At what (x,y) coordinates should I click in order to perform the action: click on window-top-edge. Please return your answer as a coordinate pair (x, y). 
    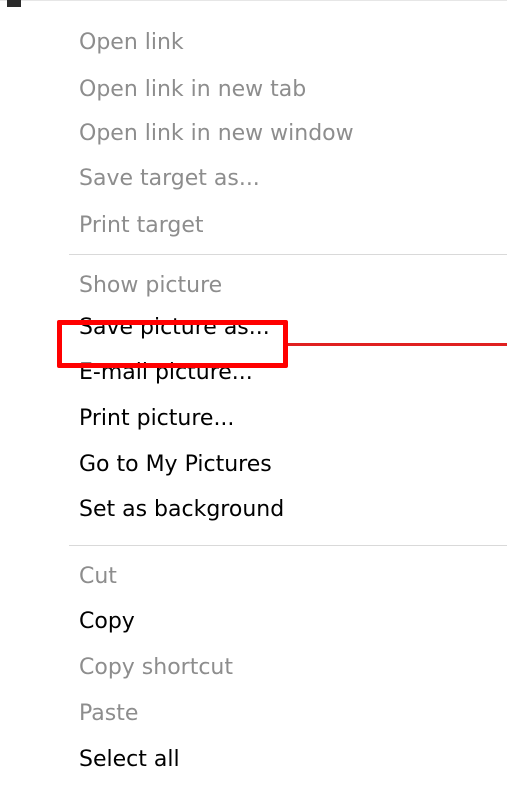
    Looking at the image, I should click on (253, 5).